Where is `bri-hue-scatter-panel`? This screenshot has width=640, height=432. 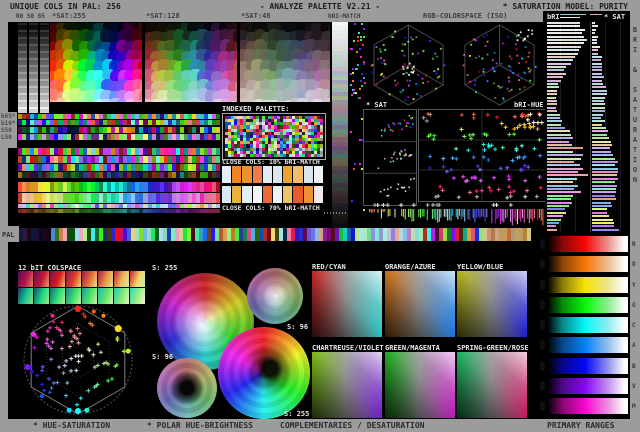
bri-hue-scatter-panel is located at coordinates (482, 155).